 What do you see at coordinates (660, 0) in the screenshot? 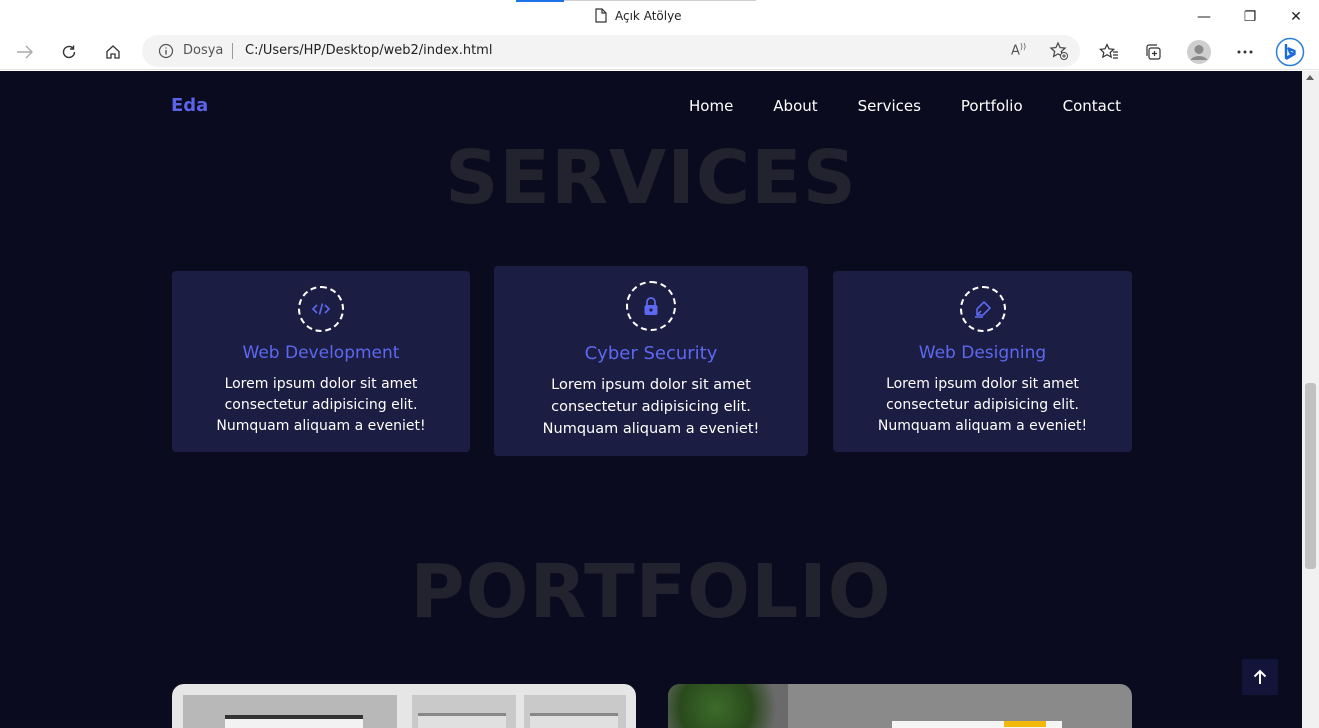
I see `tab-divider` at bounding box center [660, 0].